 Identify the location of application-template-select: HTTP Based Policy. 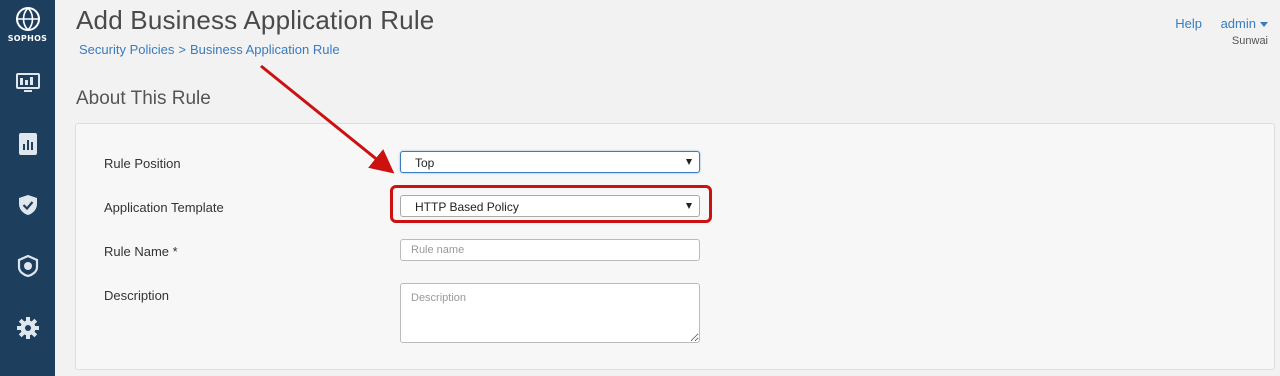
(550, 206).